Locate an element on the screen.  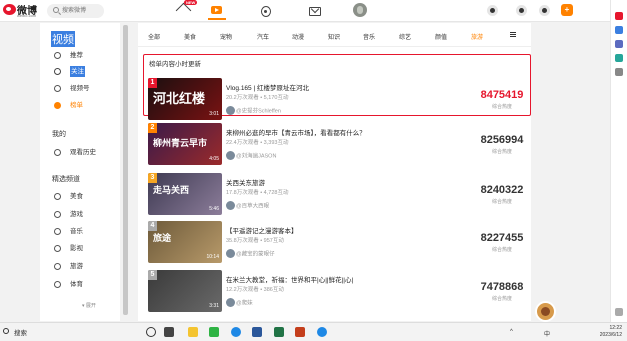
compose-button: + is located at coordinates (567, 10).